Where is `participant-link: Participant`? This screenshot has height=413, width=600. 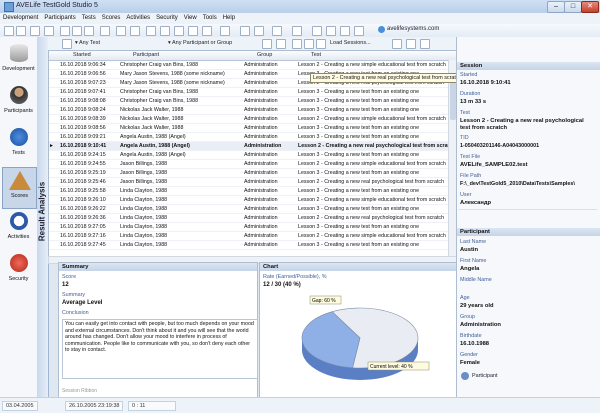
participant-link: Participant is located at coordinates (484, 376).